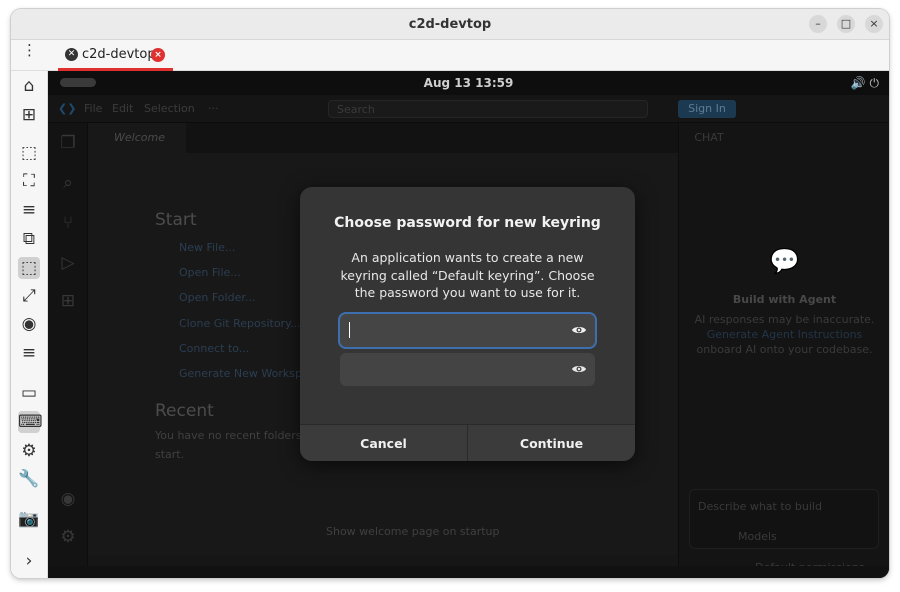 The height and width of the screenshot is (592, 900). I want to click on sign-in-button: Sign In, so click(707, 109).